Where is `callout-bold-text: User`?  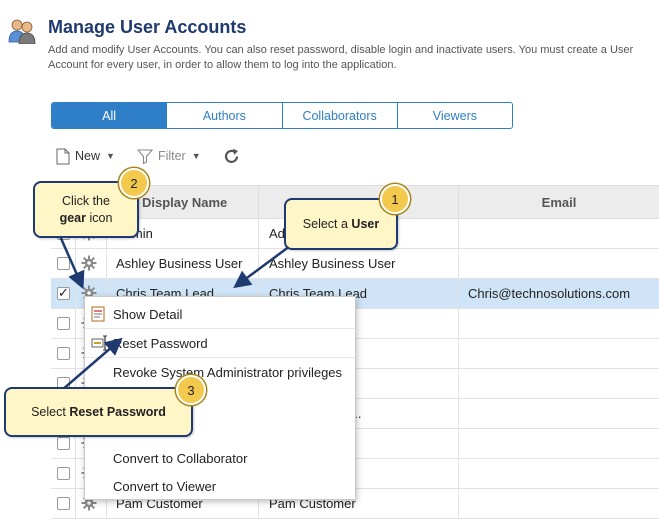 callout-bold-text: User is located at coordinates (365, 224).